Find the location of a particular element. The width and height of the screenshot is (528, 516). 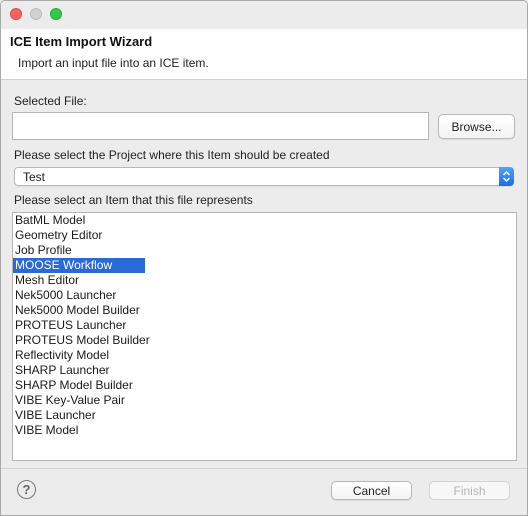

list-item: Geometry Editor is located at coordinates (79, 235).